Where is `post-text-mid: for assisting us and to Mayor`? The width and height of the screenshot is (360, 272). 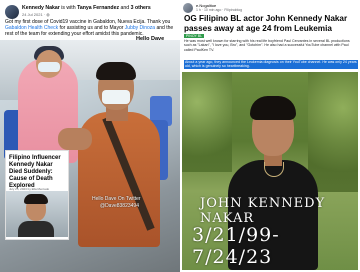
post-text-mid: for assisting us and to Mayor is located at coordinates (91, 28).